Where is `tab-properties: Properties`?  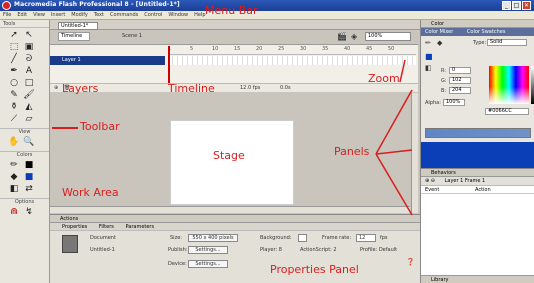 tab-properties: Properties is located at coordinates (74, 227).